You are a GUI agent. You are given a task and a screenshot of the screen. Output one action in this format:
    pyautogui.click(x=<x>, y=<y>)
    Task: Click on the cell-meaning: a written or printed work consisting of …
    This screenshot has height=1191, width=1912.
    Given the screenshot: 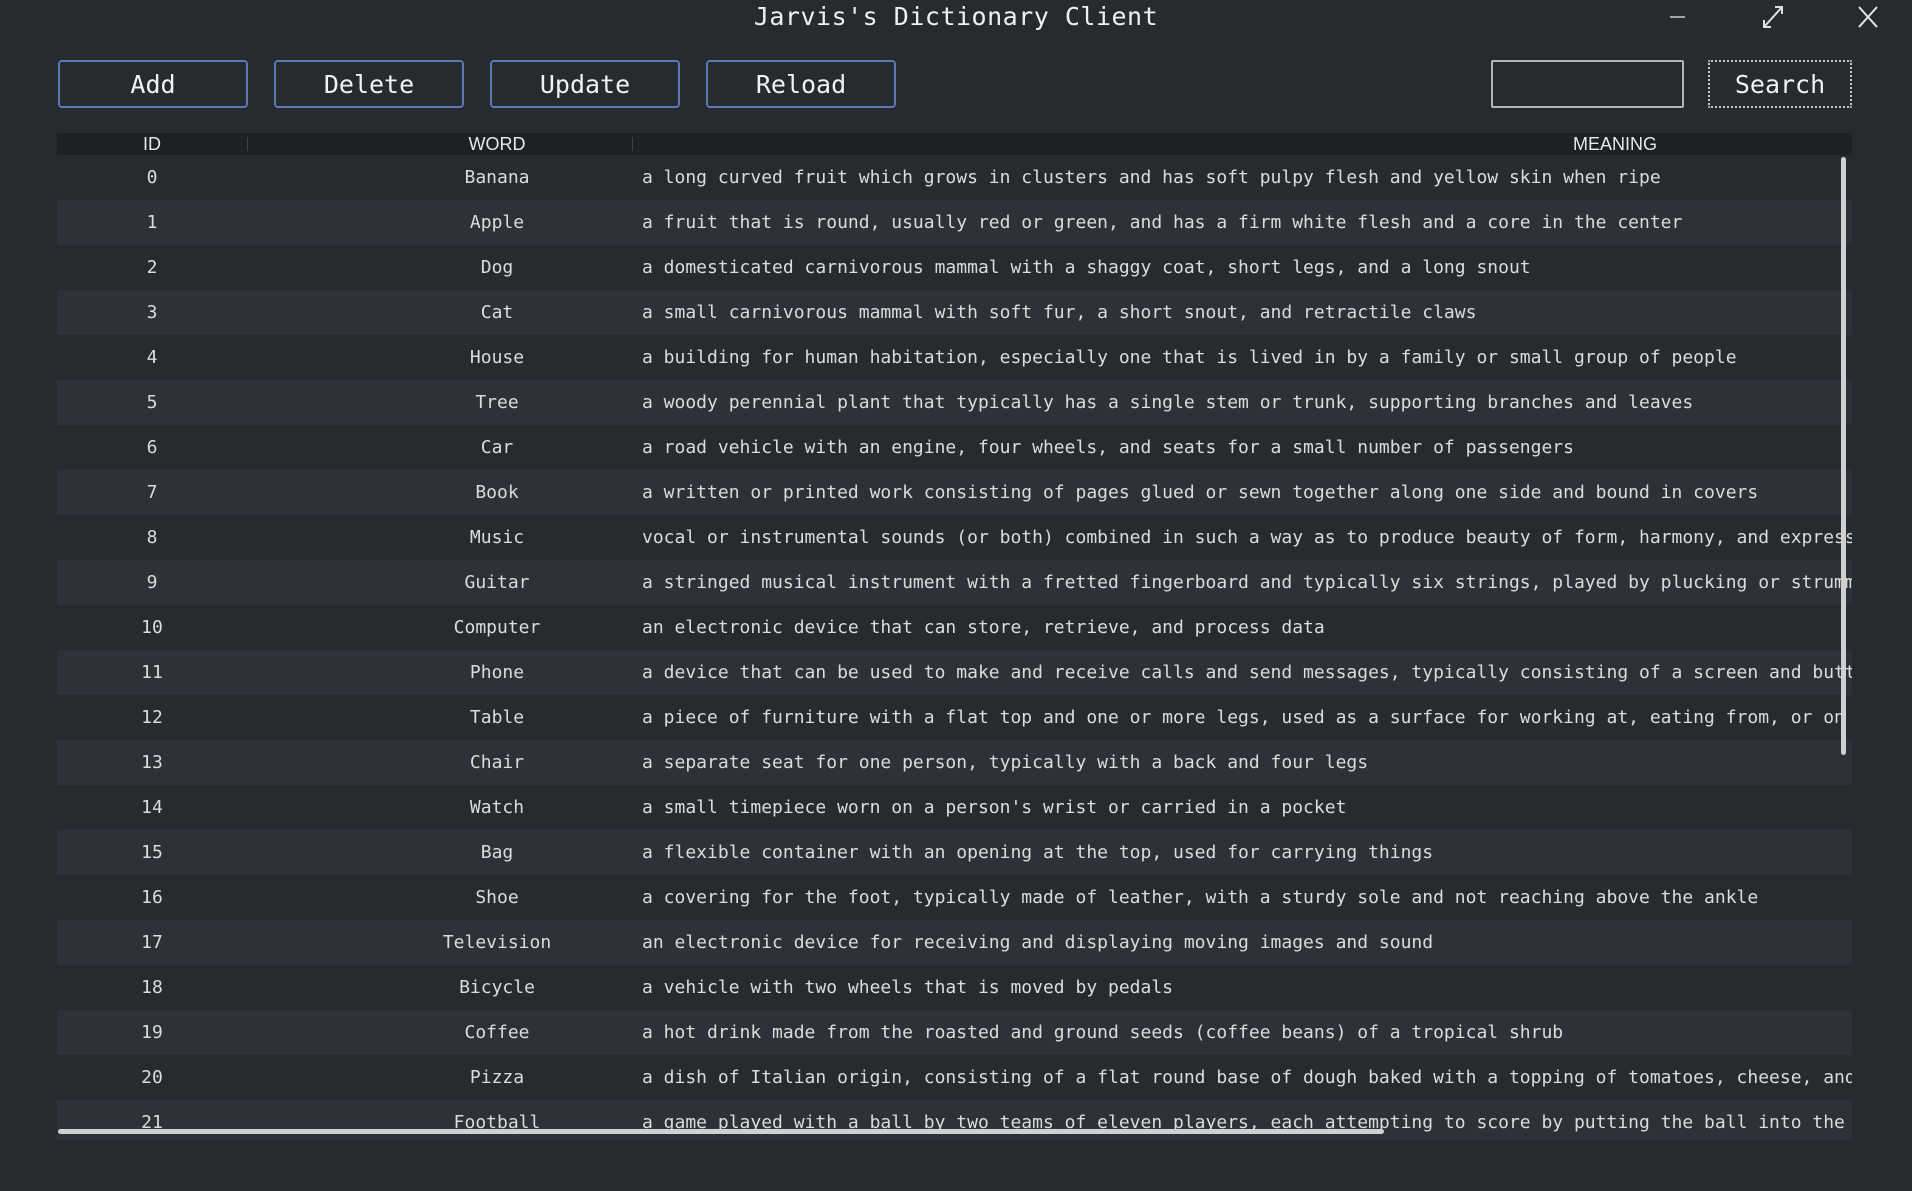 What is the action you would take?
    pyautogui.click(x=1200, y=492)
    